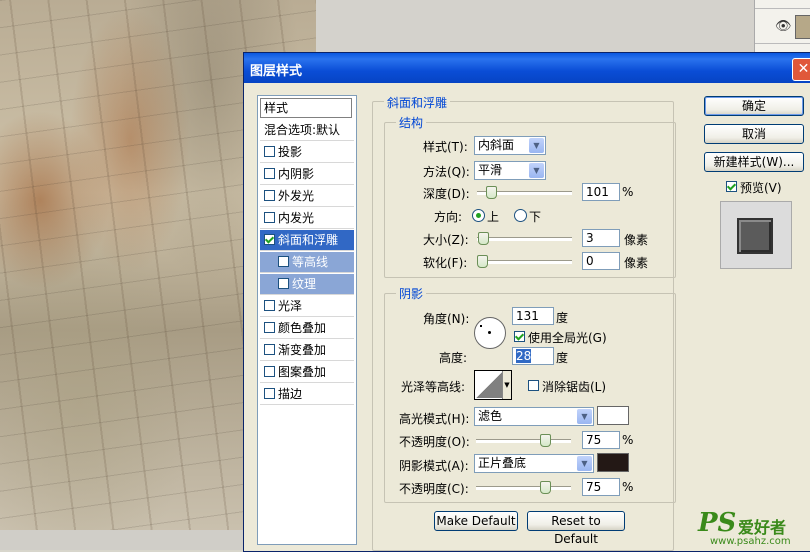  What do you see at coordinates (533, 316) in the screenshot?
I see `angle-input: 131` at bounding box center [533, 316].